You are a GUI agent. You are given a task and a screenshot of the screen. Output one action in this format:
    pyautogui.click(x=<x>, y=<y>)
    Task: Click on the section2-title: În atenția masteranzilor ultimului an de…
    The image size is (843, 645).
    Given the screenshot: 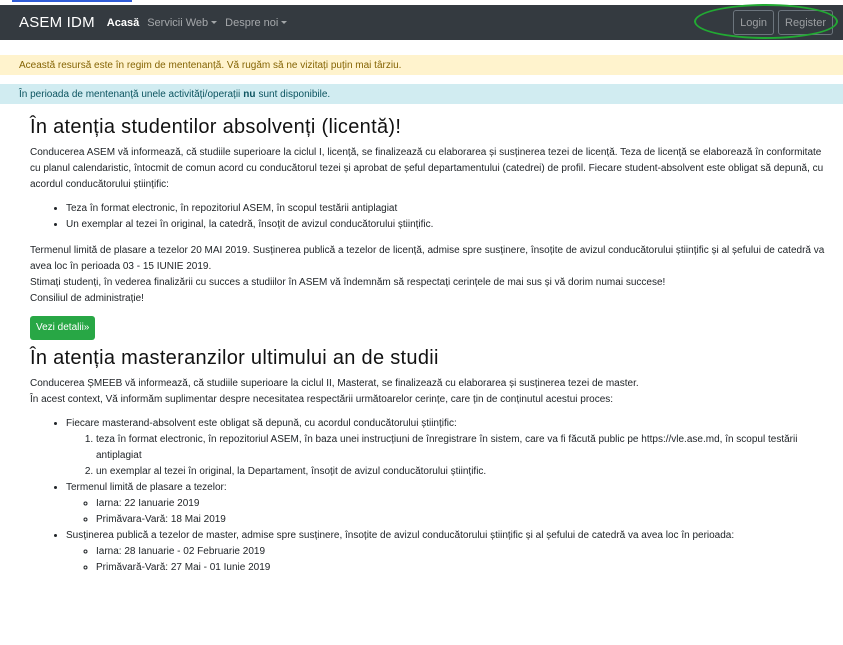 What is the action you would take?
    pyautogui.click(x=234, y=358)
    